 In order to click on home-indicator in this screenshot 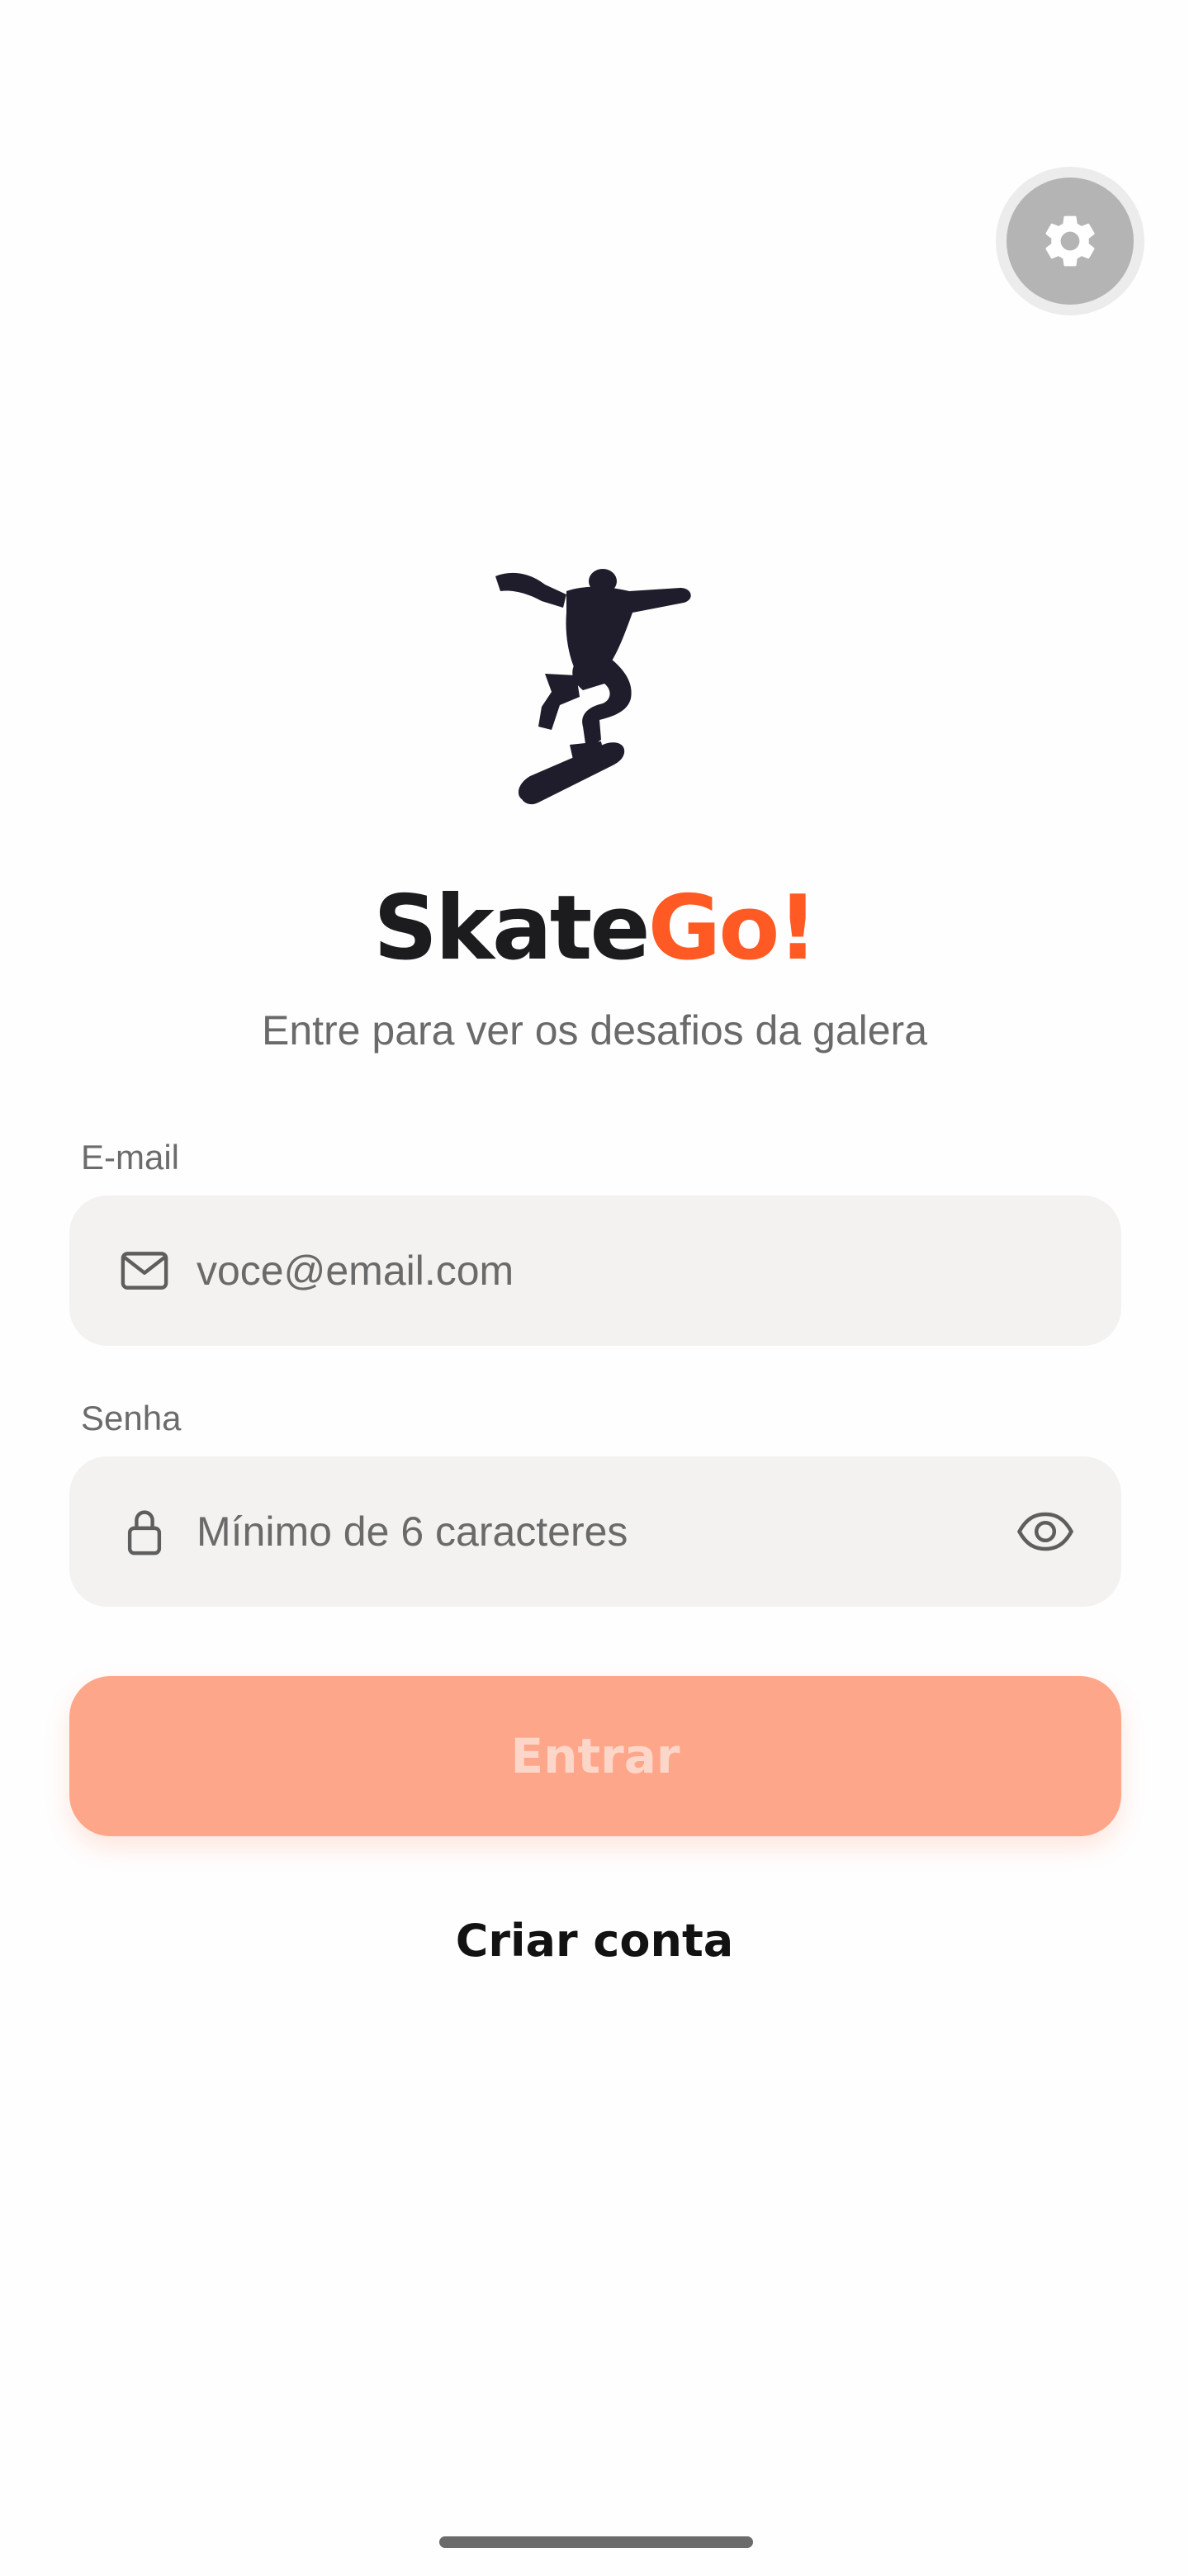, I will do `click(596, 2542)`.